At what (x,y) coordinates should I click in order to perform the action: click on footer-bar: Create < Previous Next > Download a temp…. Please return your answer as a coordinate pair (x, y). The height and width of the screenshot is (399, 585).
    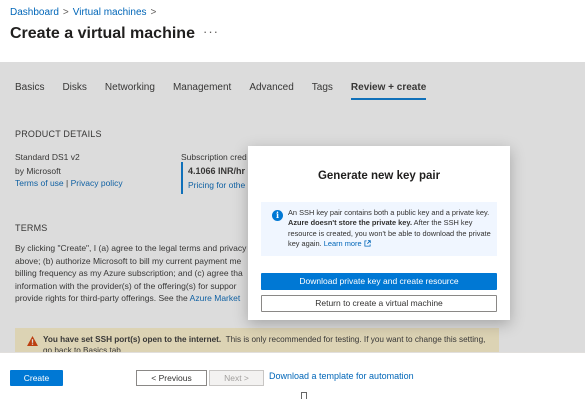
    Looking at the image, I should click on (292, 375).